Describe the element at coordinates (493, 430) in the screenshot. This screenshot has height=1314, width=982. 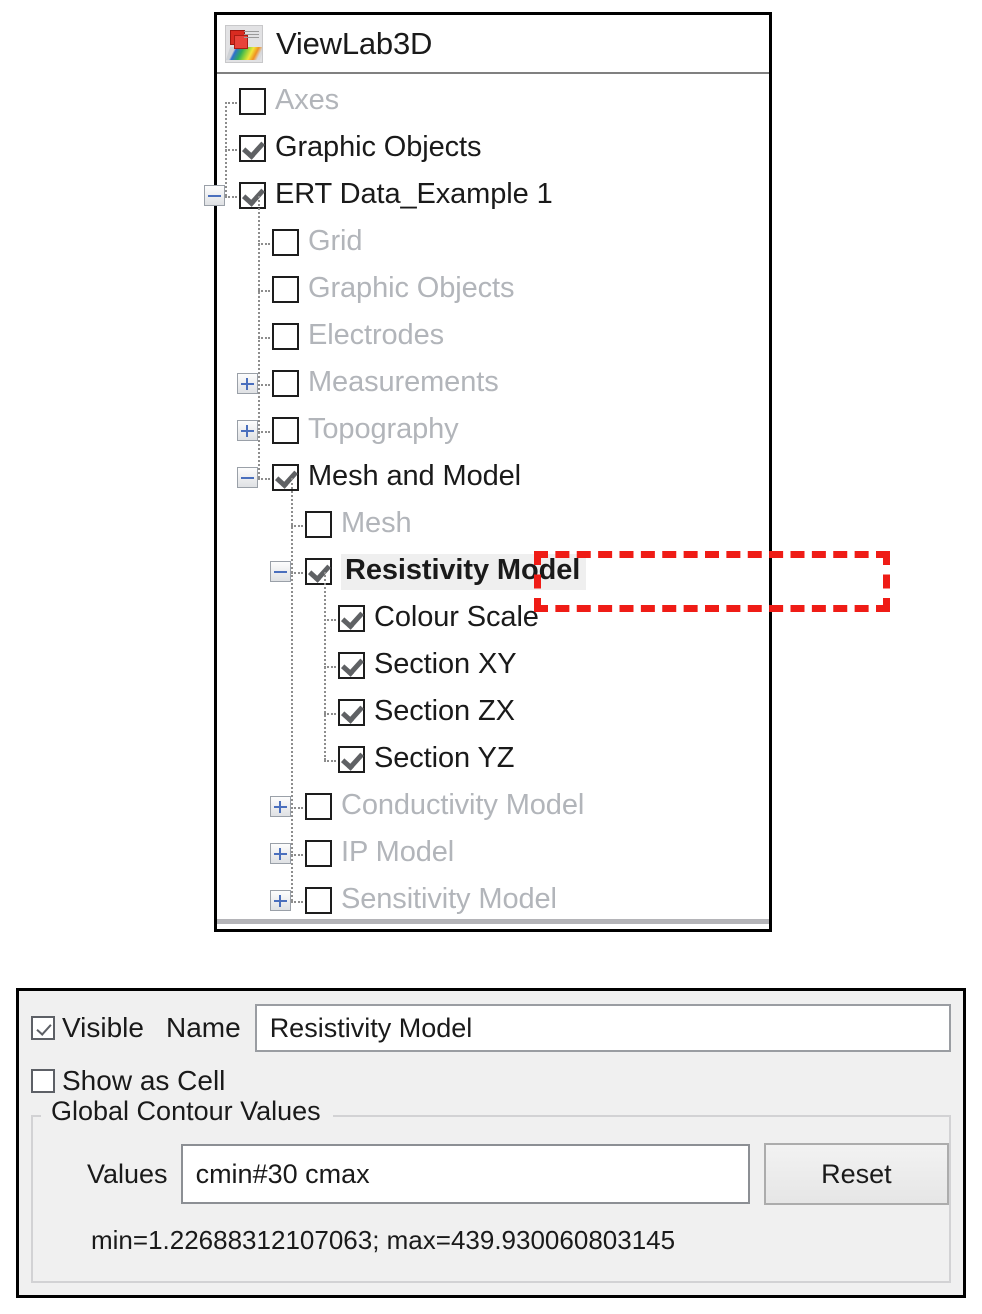
I see `tree-item-topography: Topography` at that location.